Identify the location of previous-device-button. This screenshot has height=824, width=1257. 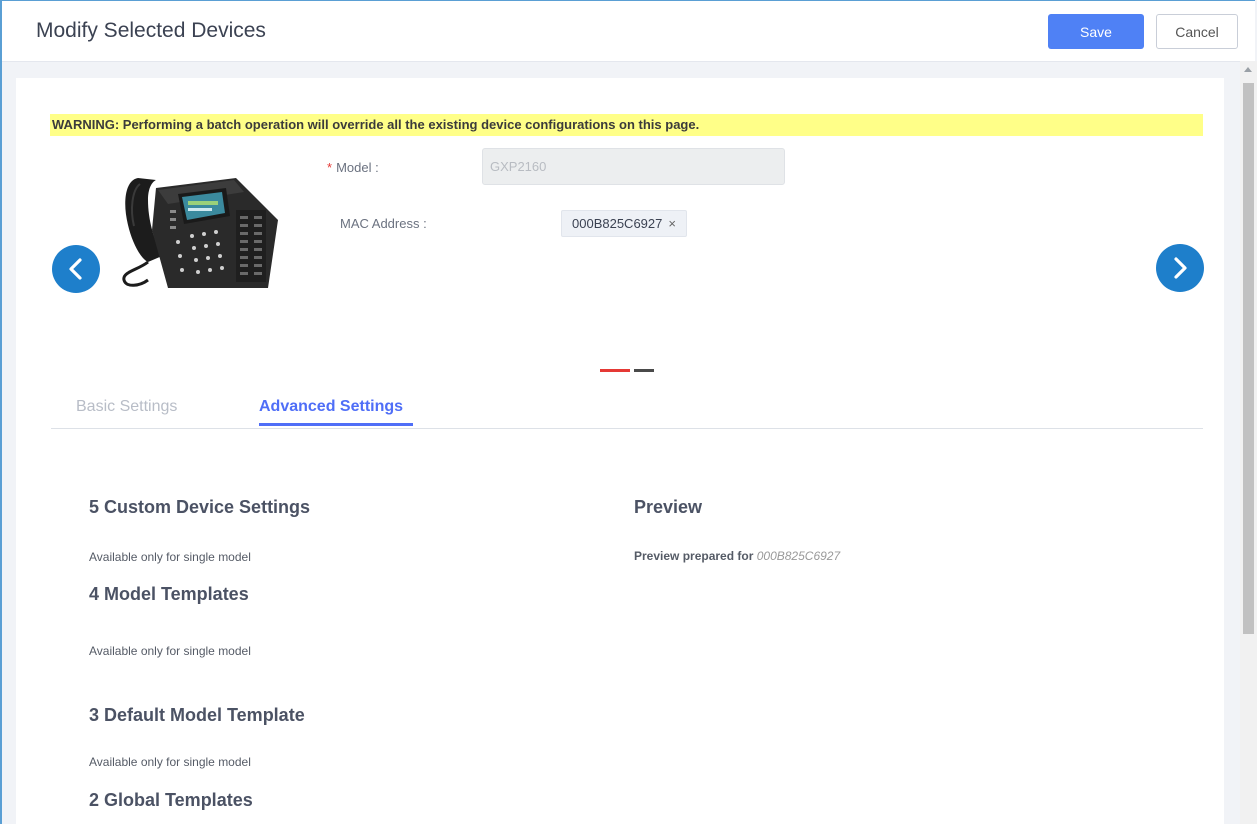
(76, 269).